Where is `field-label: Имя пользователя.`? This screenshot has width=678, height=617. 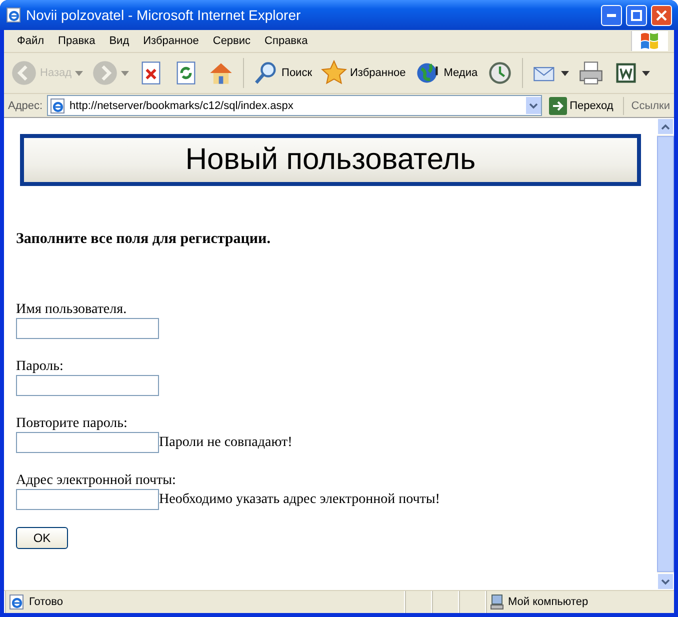 field-label: Имя пользователя. is located at coordinates (72, 309).